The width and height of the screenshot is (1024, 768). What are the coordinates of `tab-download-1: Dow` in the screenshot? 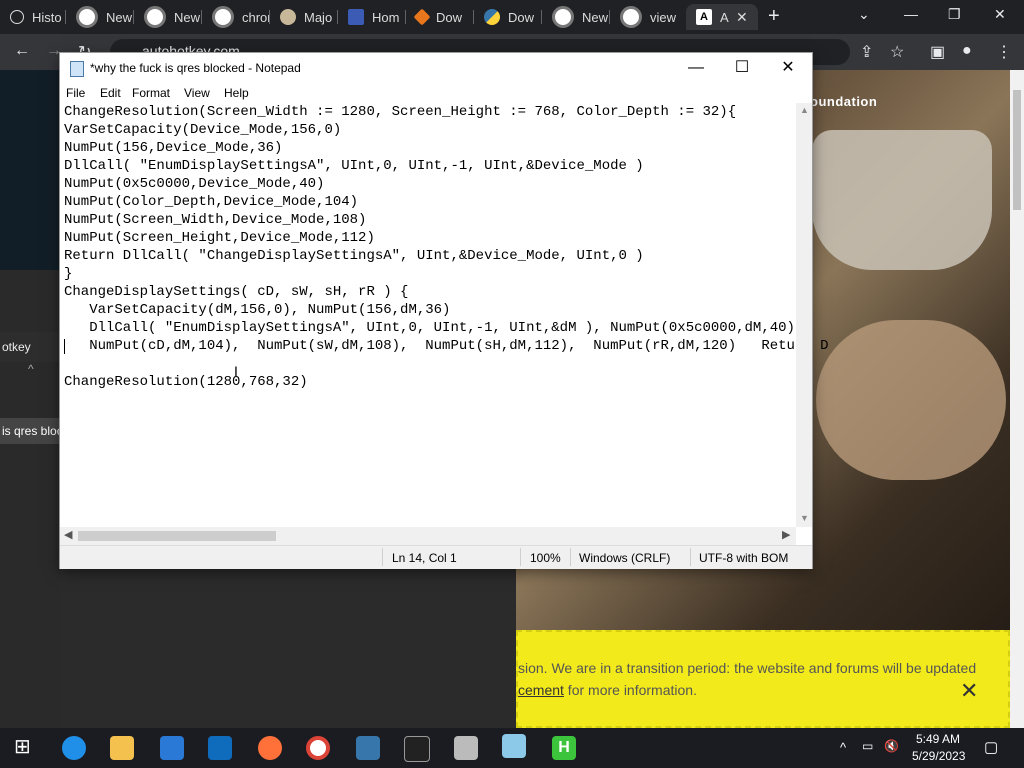 It's located at (440, 17).